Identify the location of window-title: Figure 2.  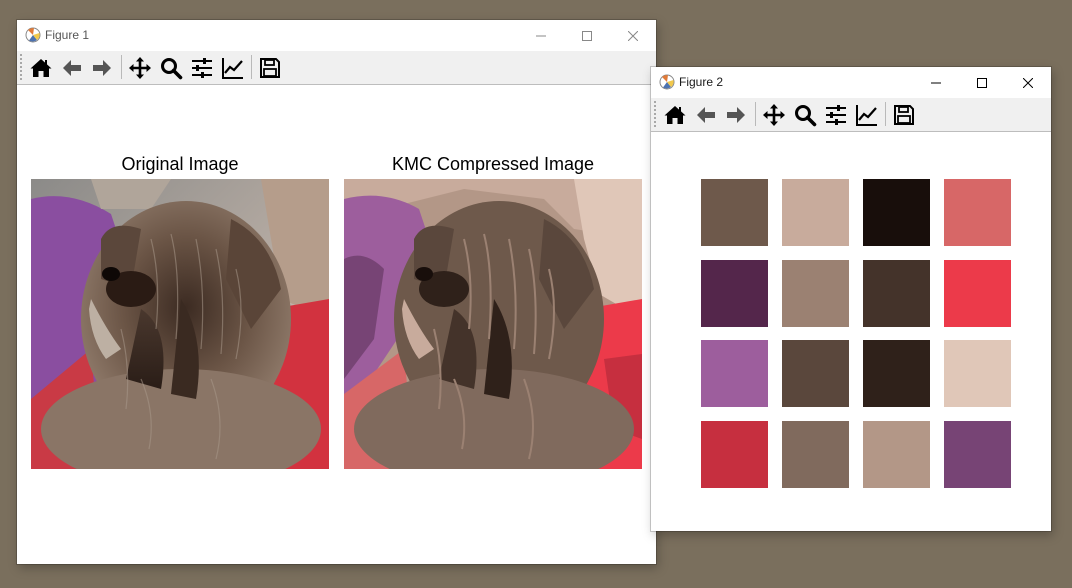
(701, 82).